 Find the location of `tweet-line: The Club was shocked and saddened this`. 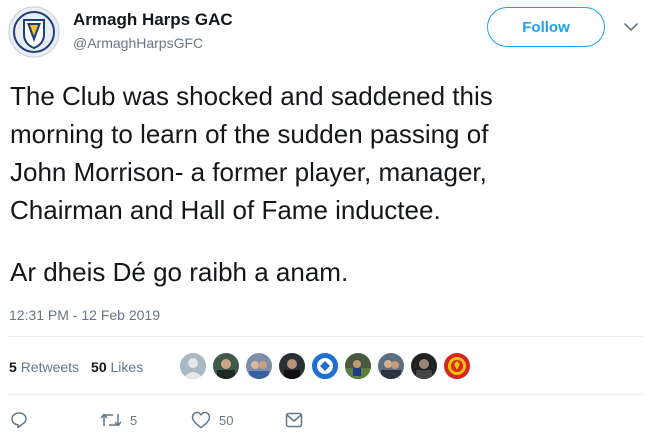

tweet-line: The Club was shocked and saddened this is located at coordinates (251, 96).